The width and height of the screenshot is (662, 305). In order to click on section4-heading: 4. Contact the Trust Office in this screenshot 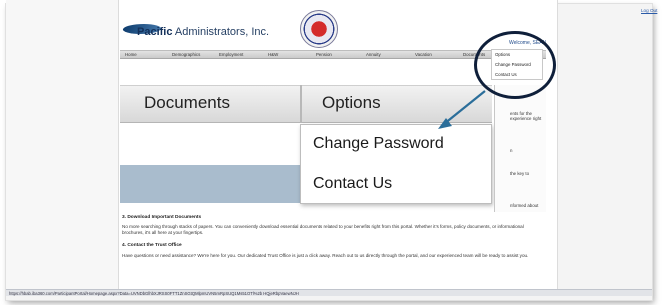, I will do `click(152, 245)`.